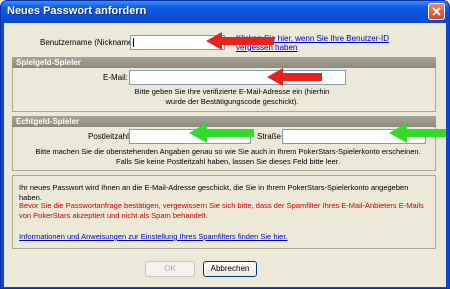 The image size is (450, 289). Describe the element at coordinates (224, 62) in the screenshot. I see `play-money-header: Spielgeld-Spieler` at that location.